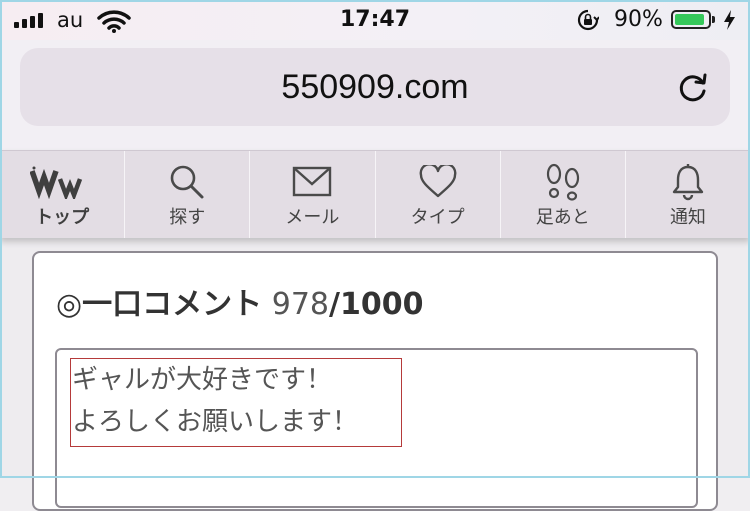  I want to click on nav-label-top: トップ, so click(62, 217).